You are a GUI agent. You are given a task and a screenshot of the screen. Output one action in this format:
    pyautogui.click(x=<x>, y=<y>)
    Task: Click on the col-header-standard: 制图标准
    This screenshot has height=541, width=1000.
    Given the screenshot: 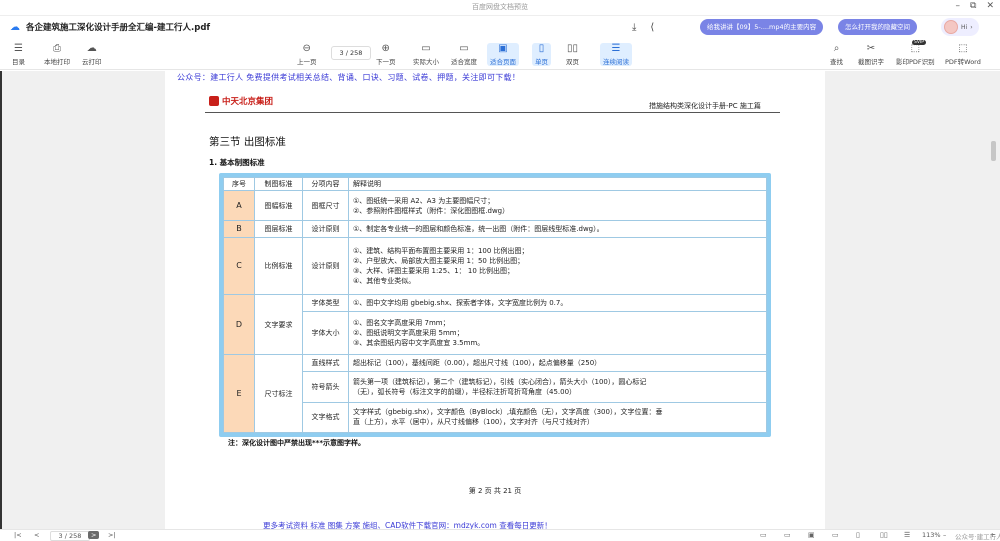 What is the action you would take?
    pyautogui.click(x=278, y=184)
    